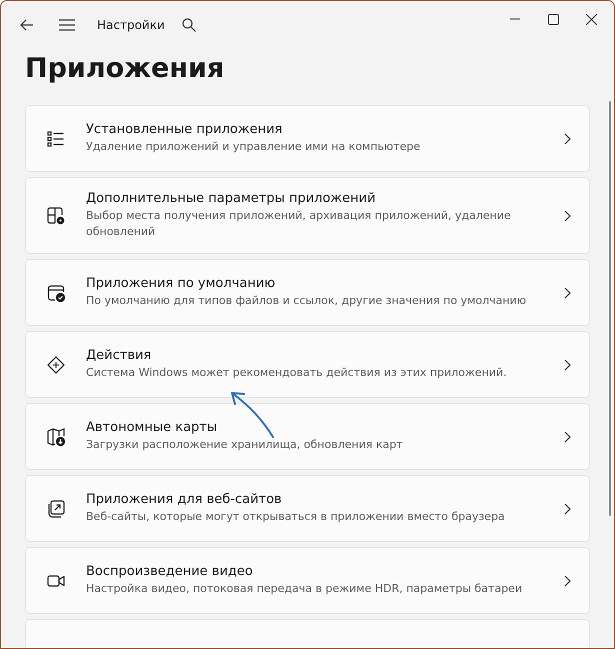 The image size is (615, 649). What do you see at coordinates (305, 589) in the screenshot?
I see `card-description: Настройка видео, потоковая передача в режиме HDR, параметры батареи` at bounding box center [305, 589].